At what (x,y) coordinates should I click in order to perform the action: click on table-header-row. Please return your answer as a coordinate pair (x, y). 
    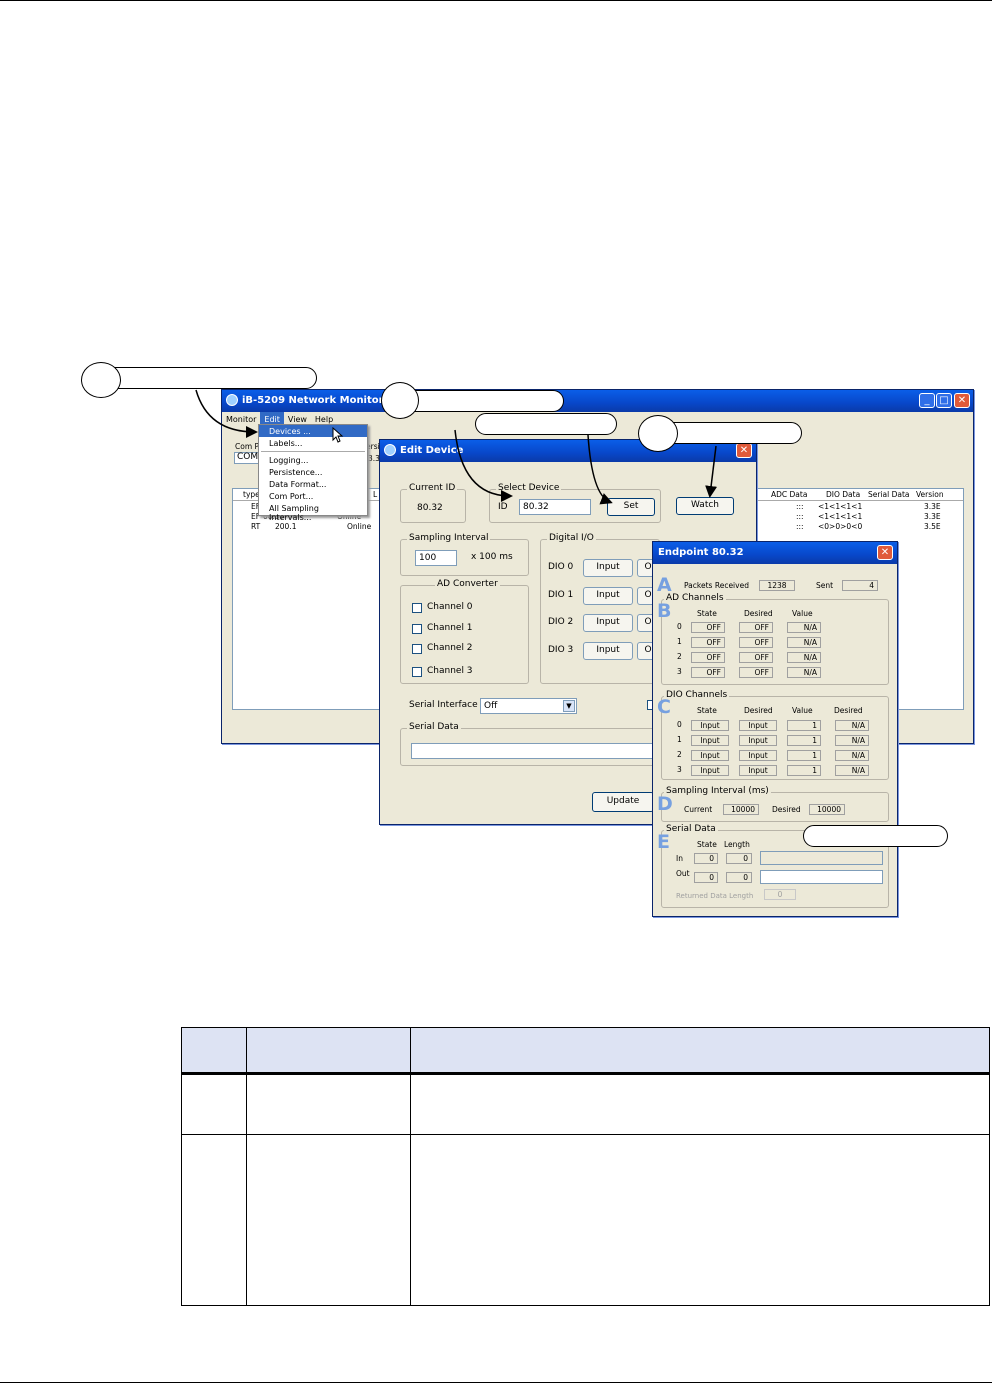
    Looking at the image, I should click on (585, 1051).